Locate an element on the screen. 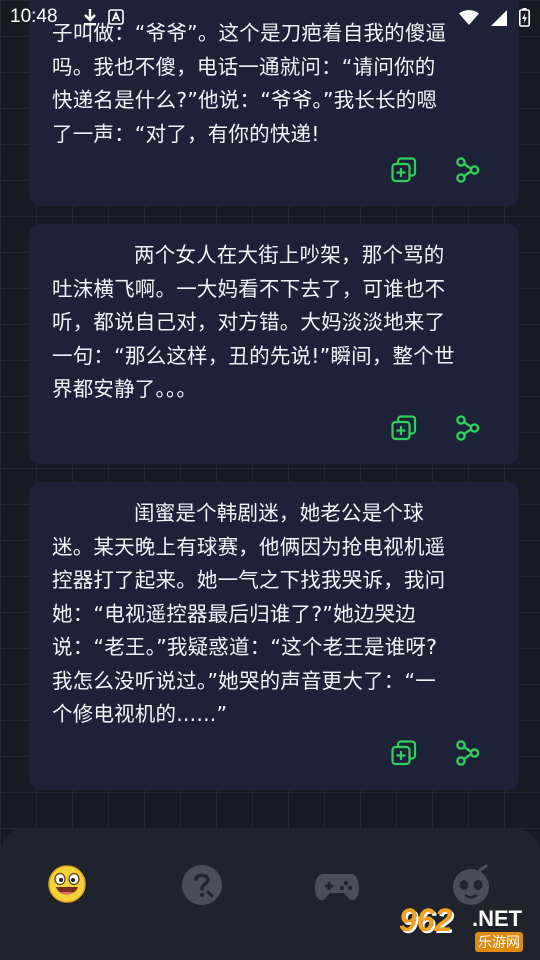 The image size is (540, 960). joke-line: 快递名是什么?”他说：“爷爷。”我长长的嗯 is located at coordinates (245, 100).